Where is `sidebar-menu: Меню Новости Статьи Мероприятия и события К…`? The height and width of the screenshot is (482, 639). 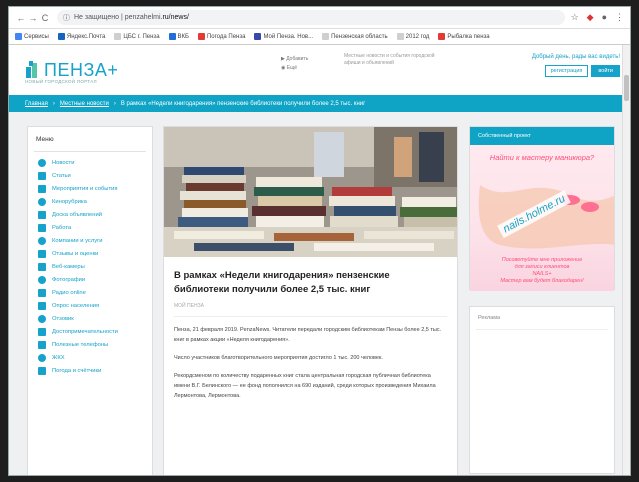
sidebar-menu: Меню Новости Статьи Мероприятия и события К… is located at coordinates (90, 300).